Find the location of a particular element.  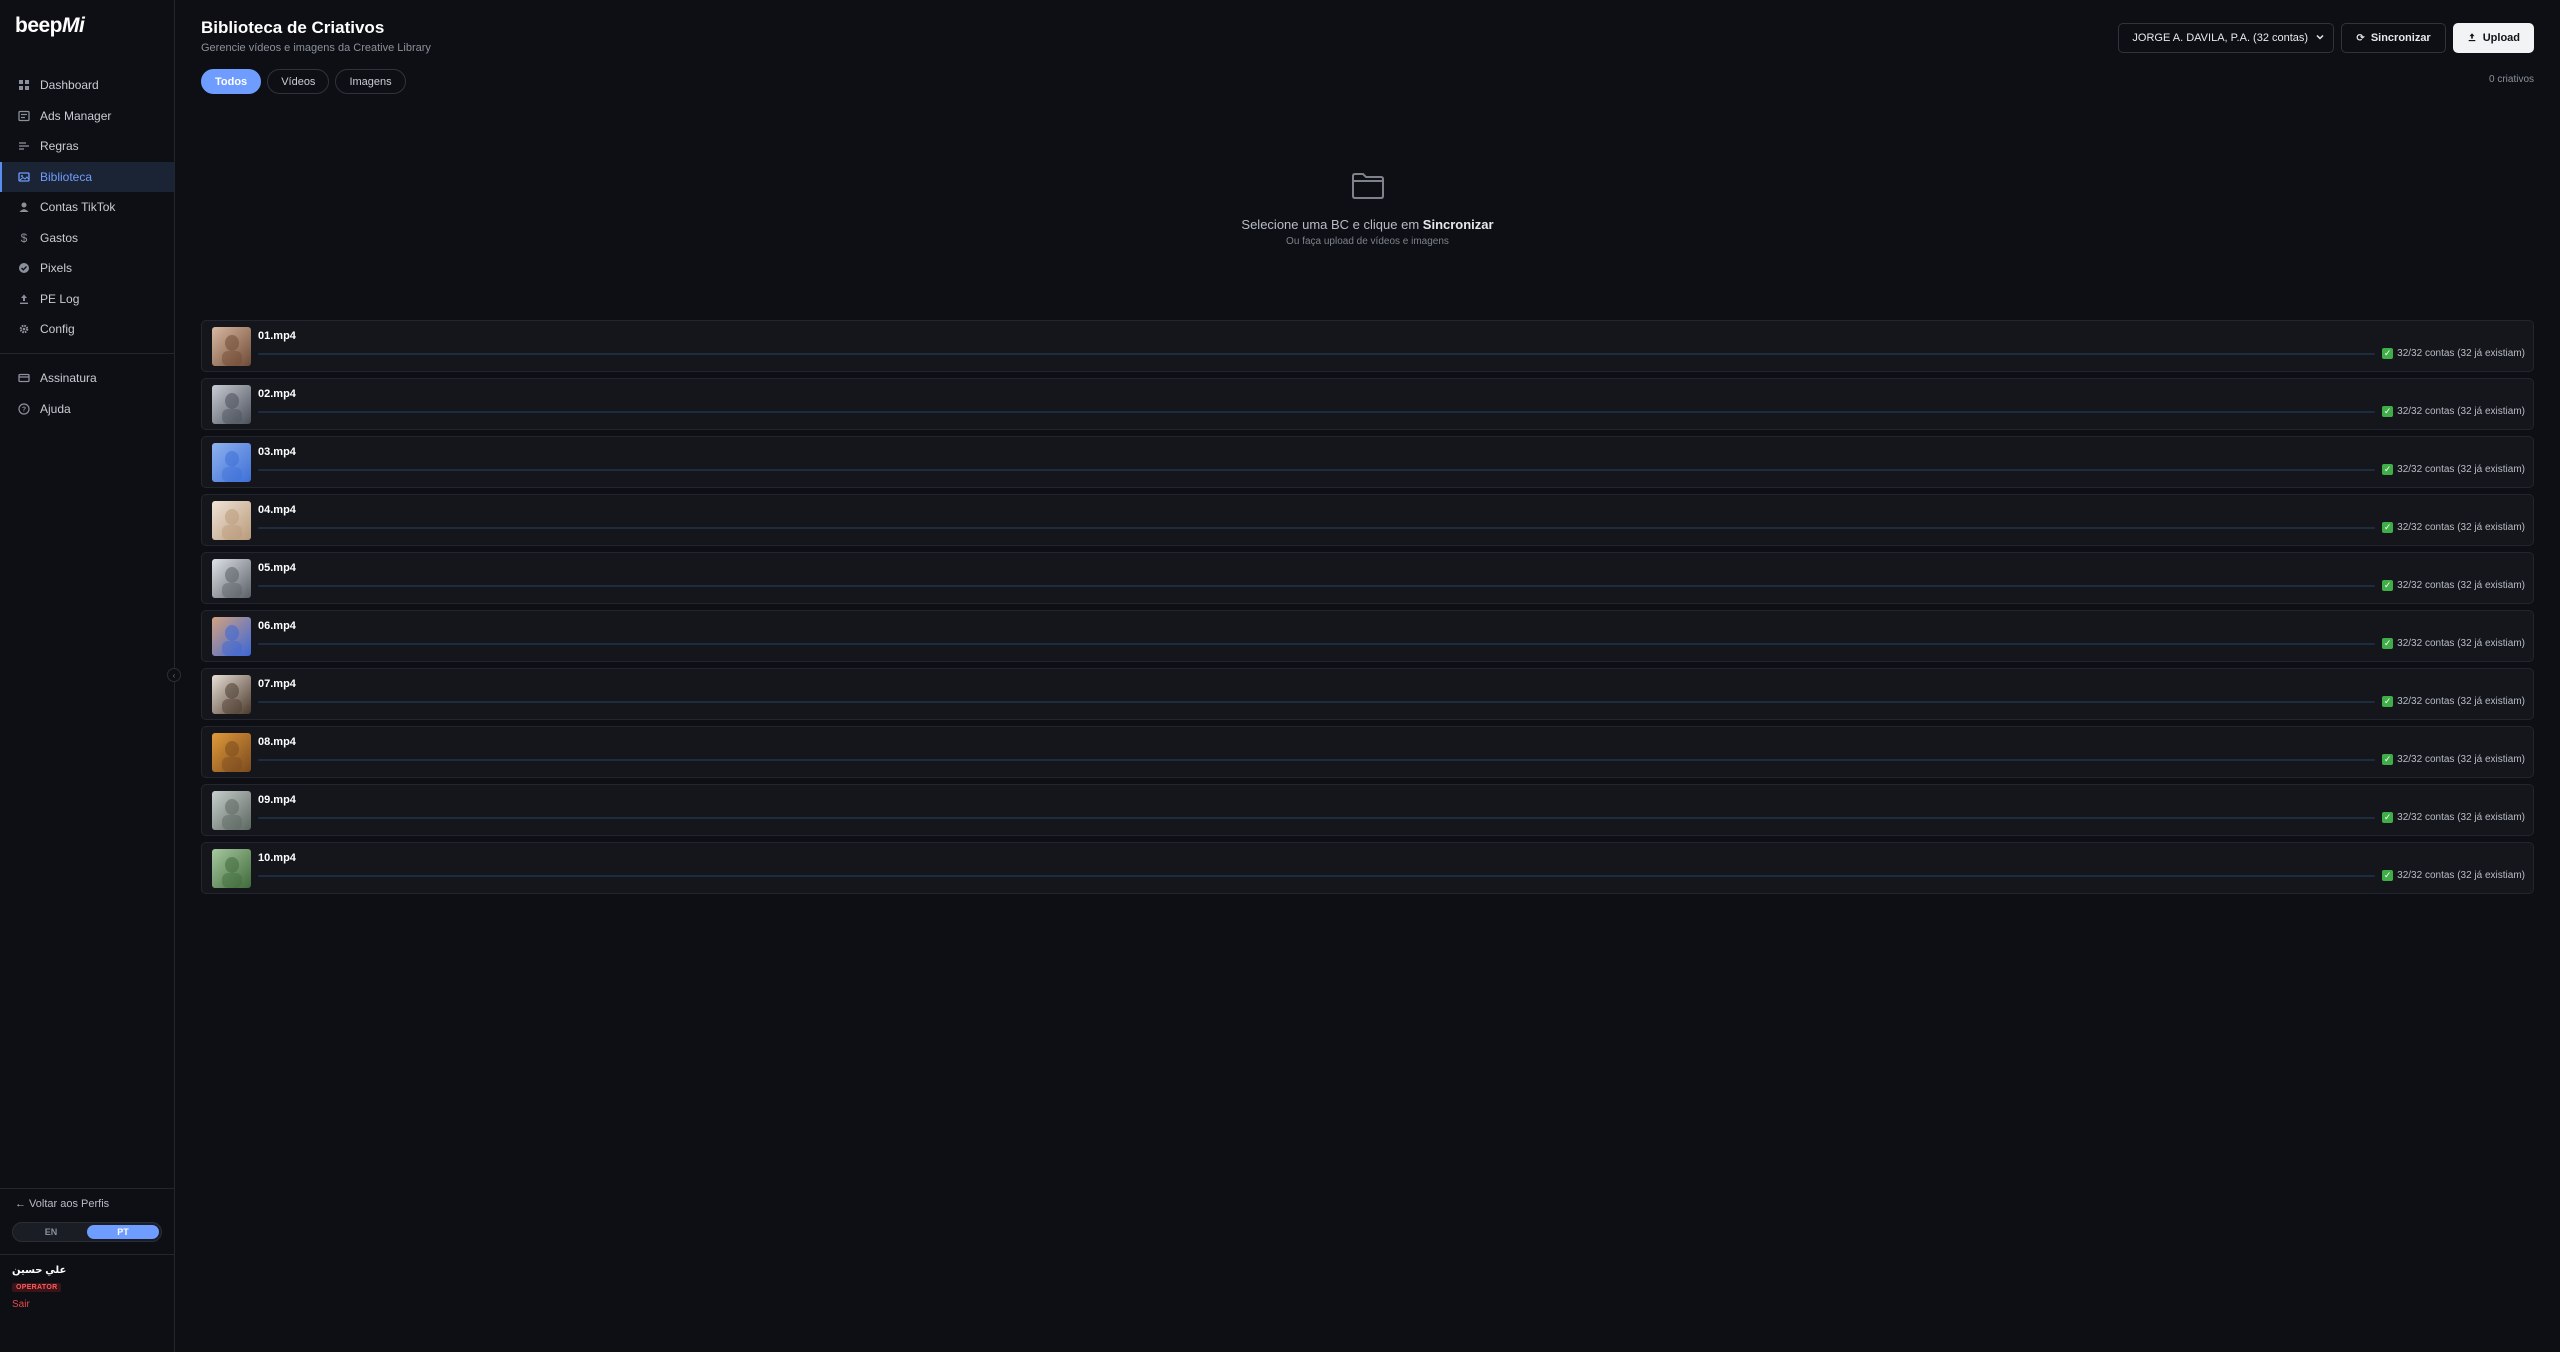

empty-state-message: Selecione uma BC e clique em Sincronizar is located at coordinates (1367, 224).